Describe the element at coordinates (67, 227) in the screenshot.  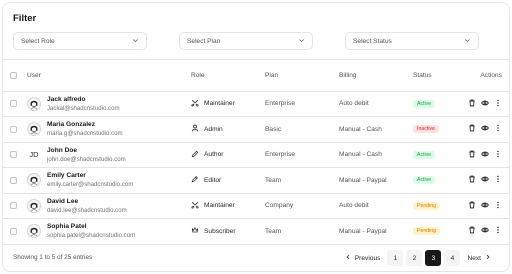
I see `user-name: Sophia Patel` at that location.